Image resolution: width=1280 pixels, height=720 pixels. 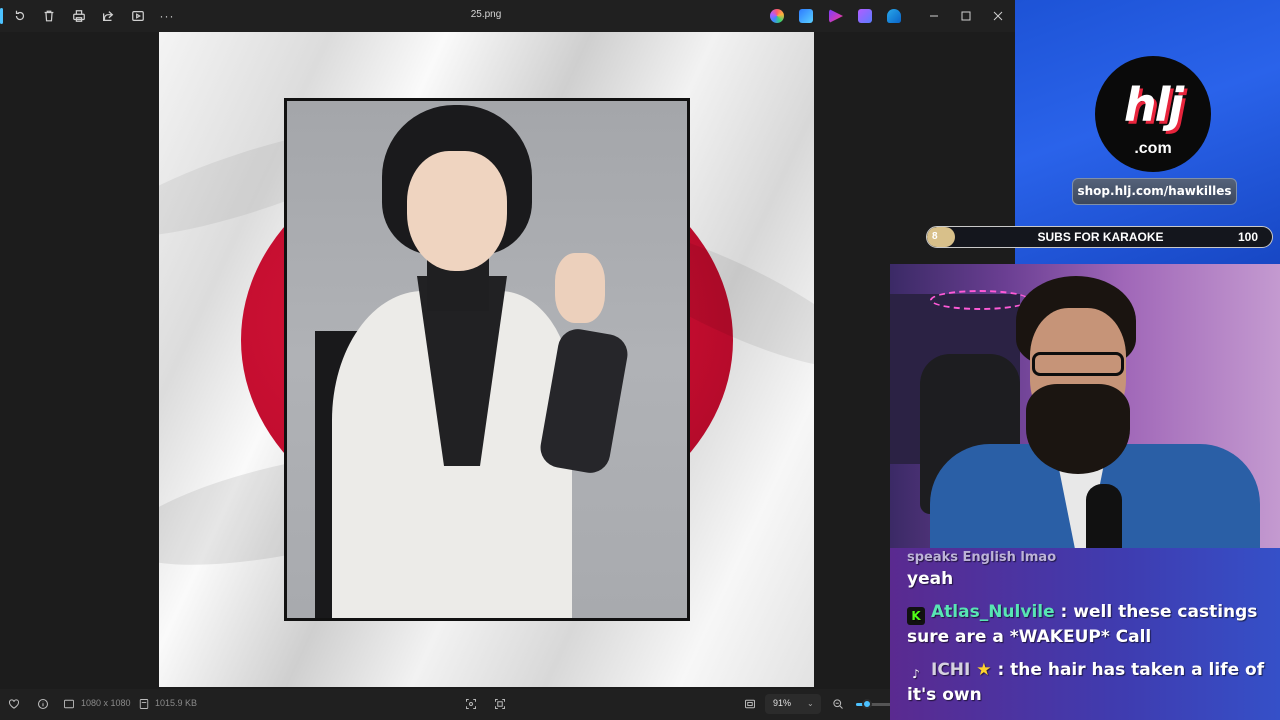 I want to click on star-badge-icon: ★, so click(x=984, y=670).